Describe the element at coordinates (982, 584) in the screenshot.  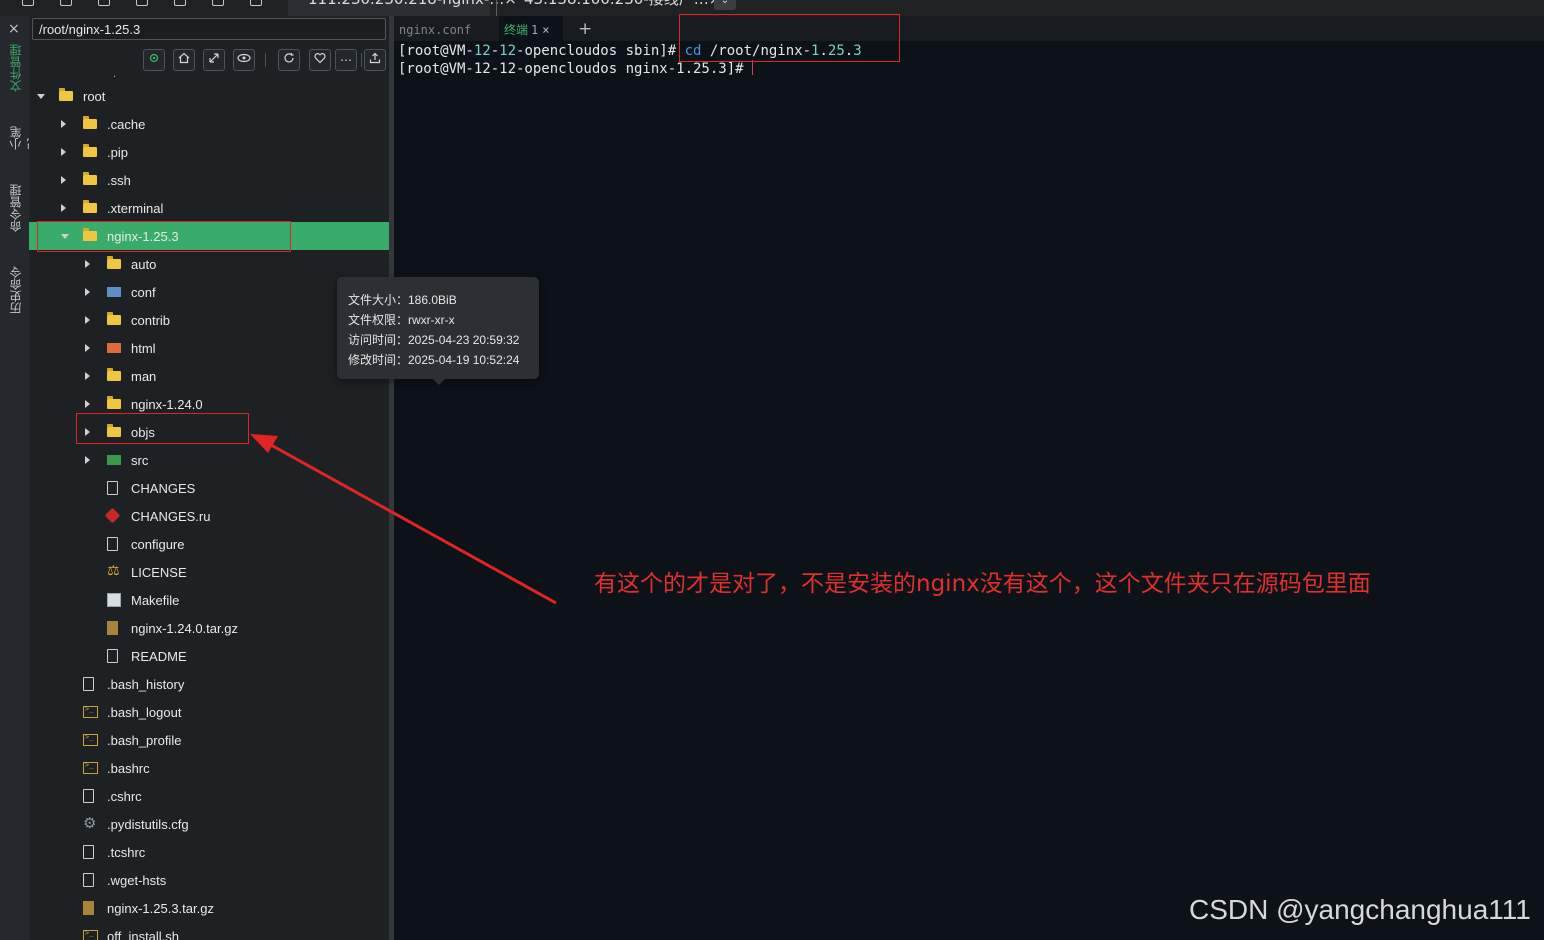
I see `annotation-text: 有这个的才是对了，不是安装的nginx没有这个，这个文件夹只在源码包里面` at that location.